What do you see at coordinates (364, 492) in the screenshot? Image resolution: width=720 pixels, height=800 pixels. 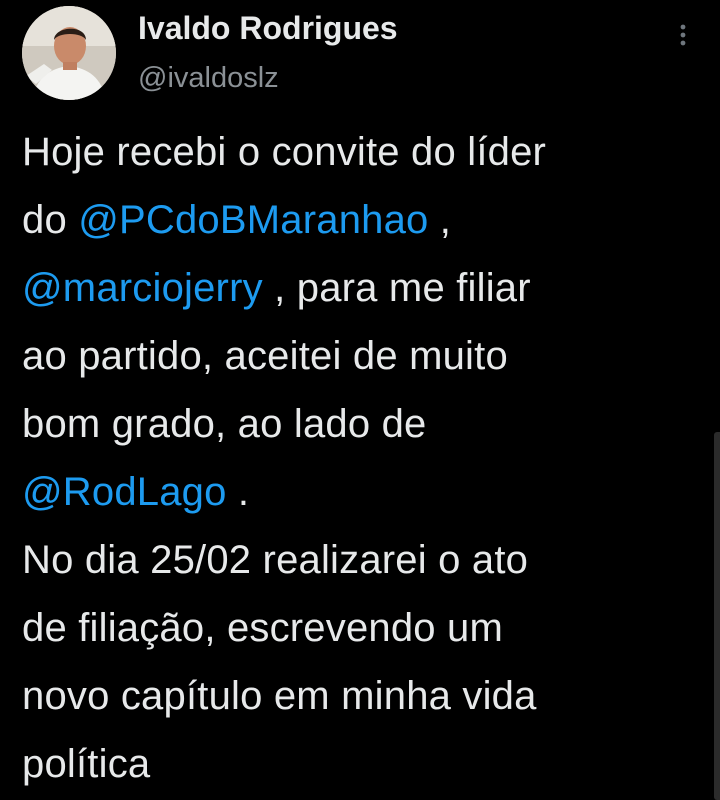 I see `tweet-line: @RodLago .` at bounding box center [364, 492].